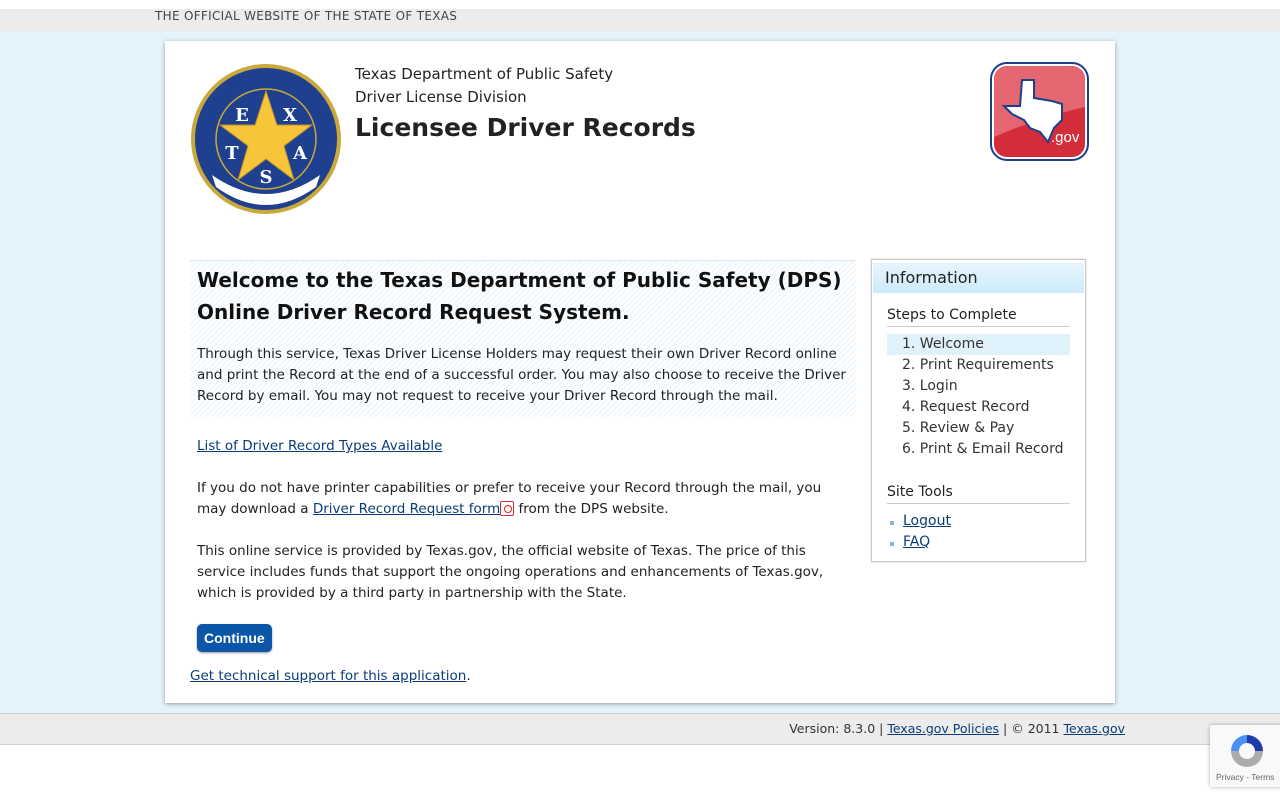 This screenshot has height=800, width=1280. Describe the element at coordinates (591, 509) in the screenshot. I see `mail-text-post: from the DPS website.` at that location.